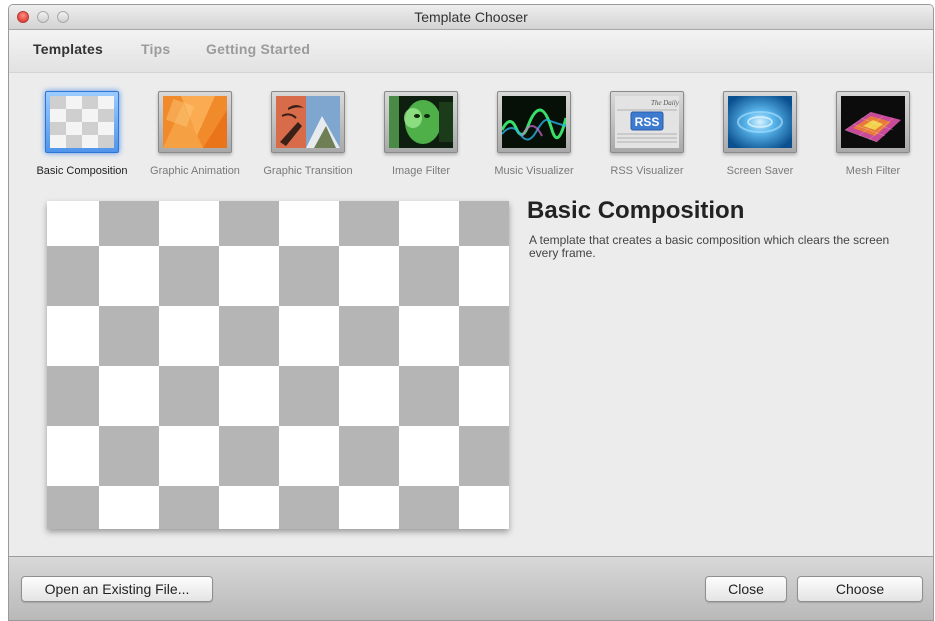 This screenshot has height=621, width=935. I want to click on template-rss-visualizer: The Daily RSS RSS Visualizer, so click(647, 134).